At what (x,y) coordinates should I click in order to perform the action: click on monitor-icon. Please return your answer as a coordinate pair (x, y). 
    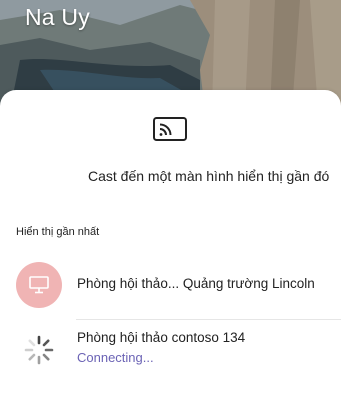
    Looking at the image, I should click on (39, 285).